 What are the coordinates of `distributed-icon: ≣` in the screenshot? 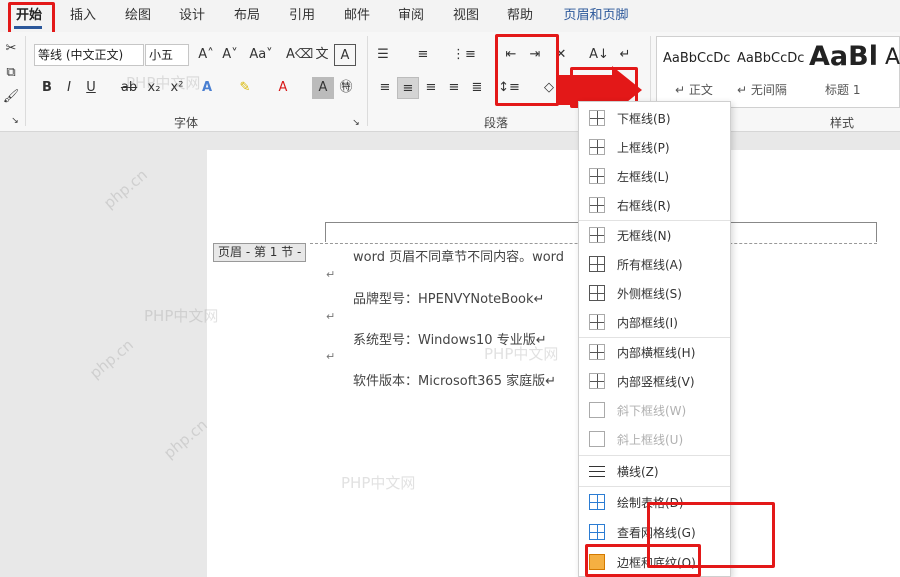 It's located at (477, 88).